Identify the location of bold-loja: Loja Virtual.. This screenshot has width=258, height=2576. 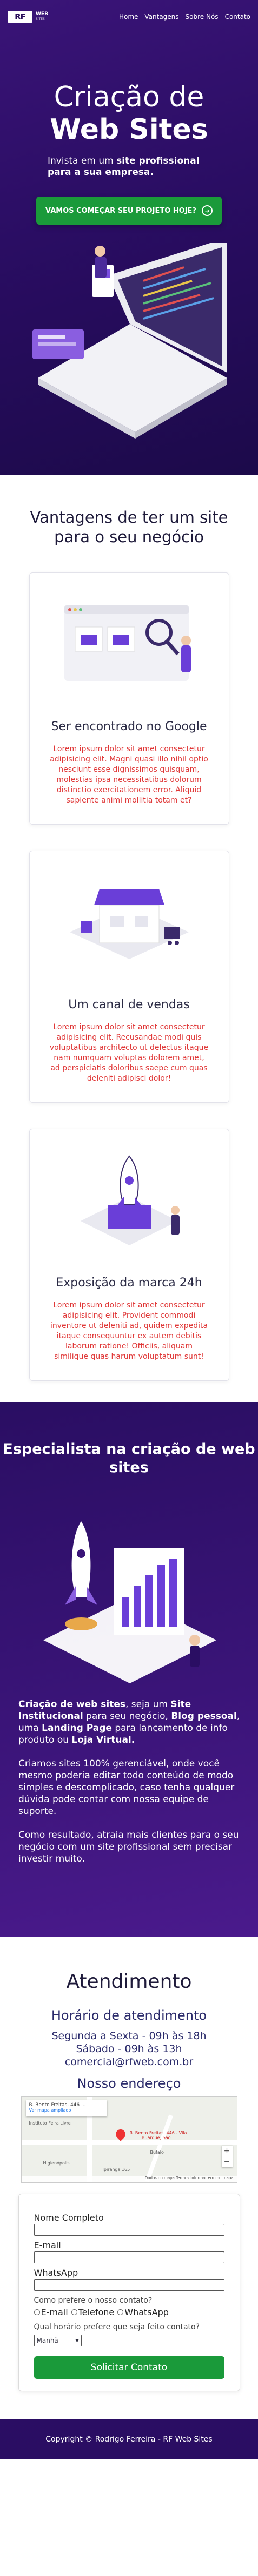
(103, 1740).